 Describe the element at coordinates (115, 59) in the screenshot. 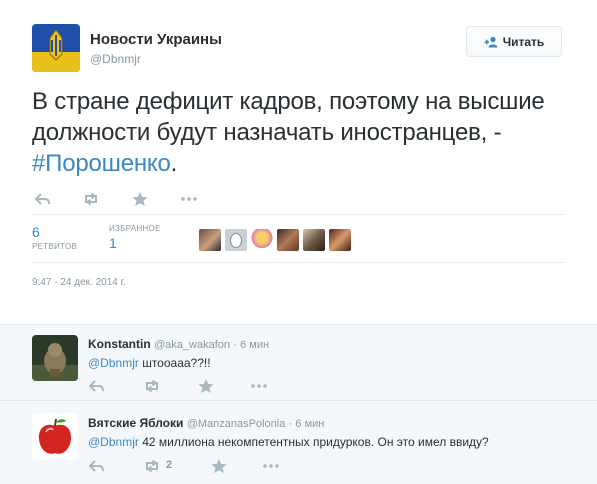

I see `author-handle: @Dbnmjr` at that location.